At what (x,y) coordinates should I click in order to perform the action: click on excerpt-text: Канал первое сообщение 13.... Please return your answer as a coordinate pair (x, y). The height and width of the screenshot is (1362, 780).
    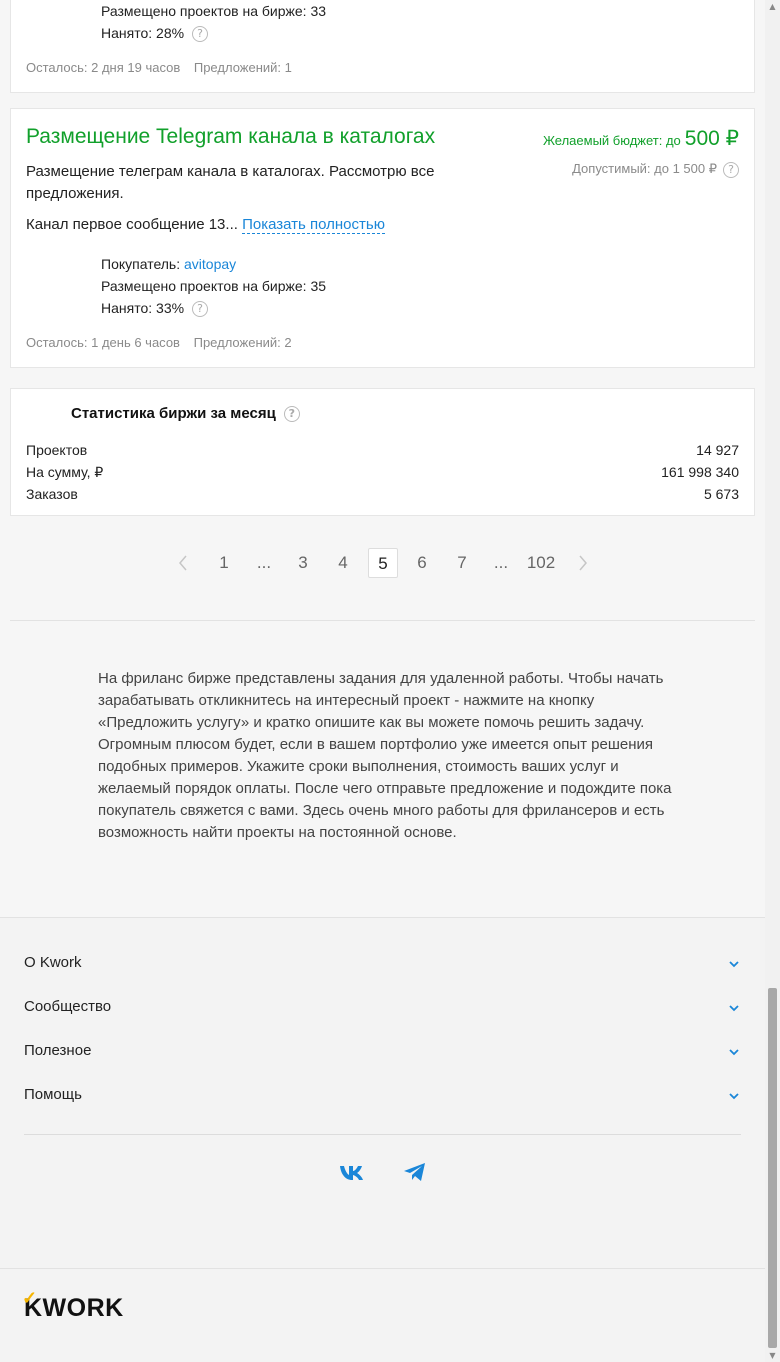
    Looking at the image, I should click on (132, 224).